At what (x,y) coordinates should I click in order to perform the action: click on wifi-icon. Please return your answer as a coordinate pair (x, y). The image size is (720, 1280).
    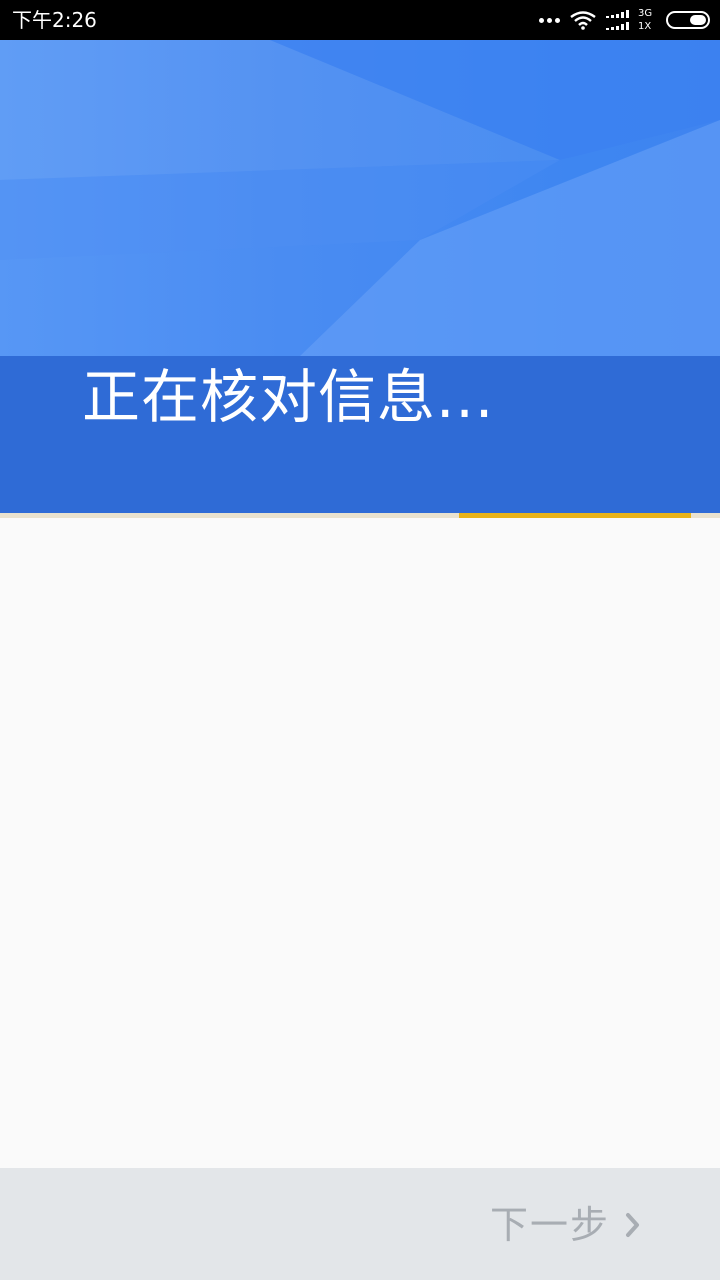
    Looking at the image, I should click on (583, 20).